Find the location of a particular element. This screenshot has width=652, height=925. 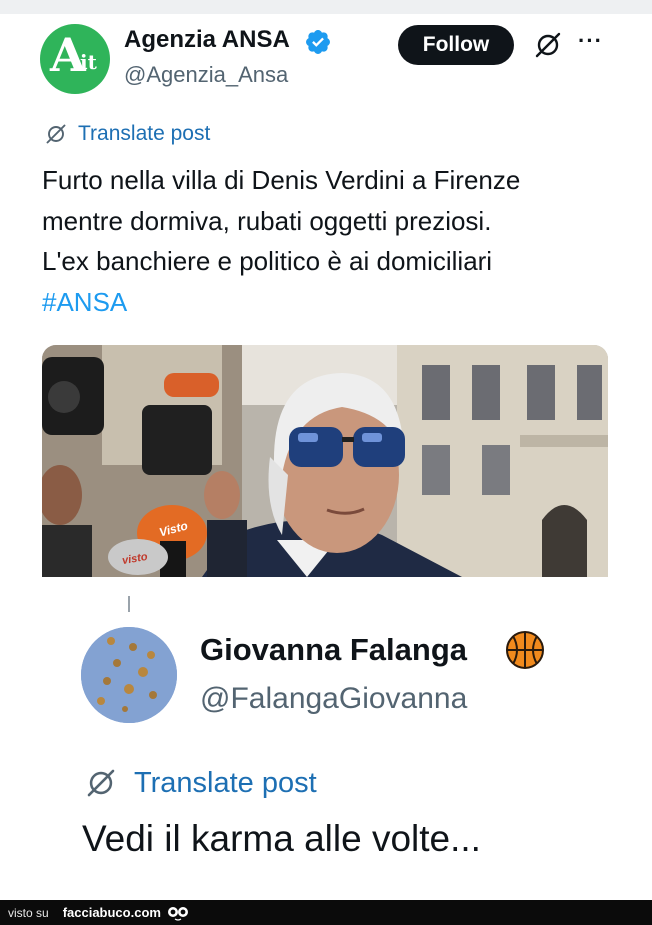

author-name: Agenzia ANSA is located at coordinates (207, 40).